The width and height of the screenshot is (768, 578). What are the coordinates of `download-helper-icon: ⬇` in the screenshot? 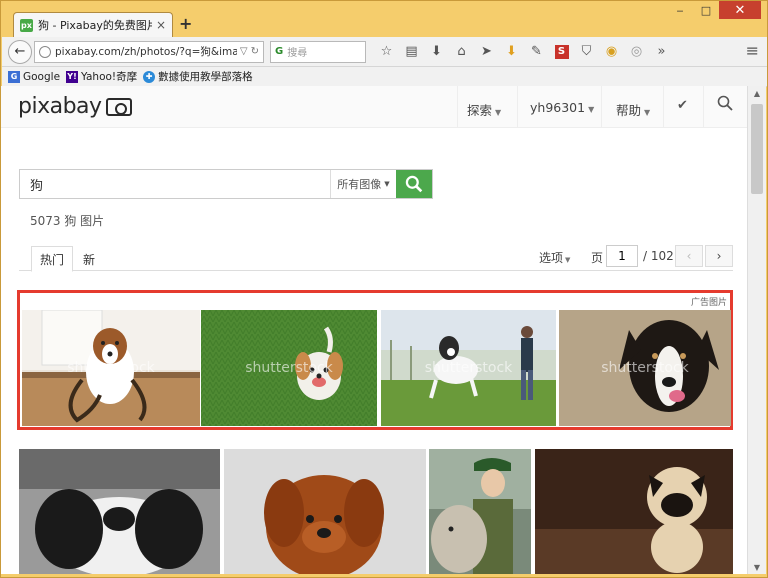 It's located at (511, 52).